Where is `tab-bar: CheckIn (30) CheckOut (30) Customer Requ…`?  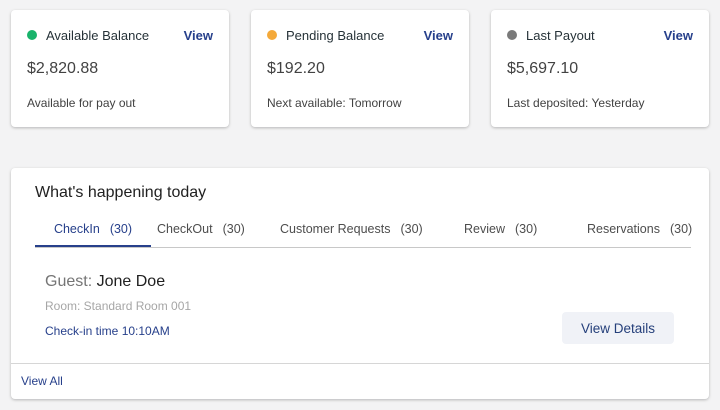 tab-bar: CheckIn (30) CheckOut (30) Customer Requ… is located at coordinates (363, 230).